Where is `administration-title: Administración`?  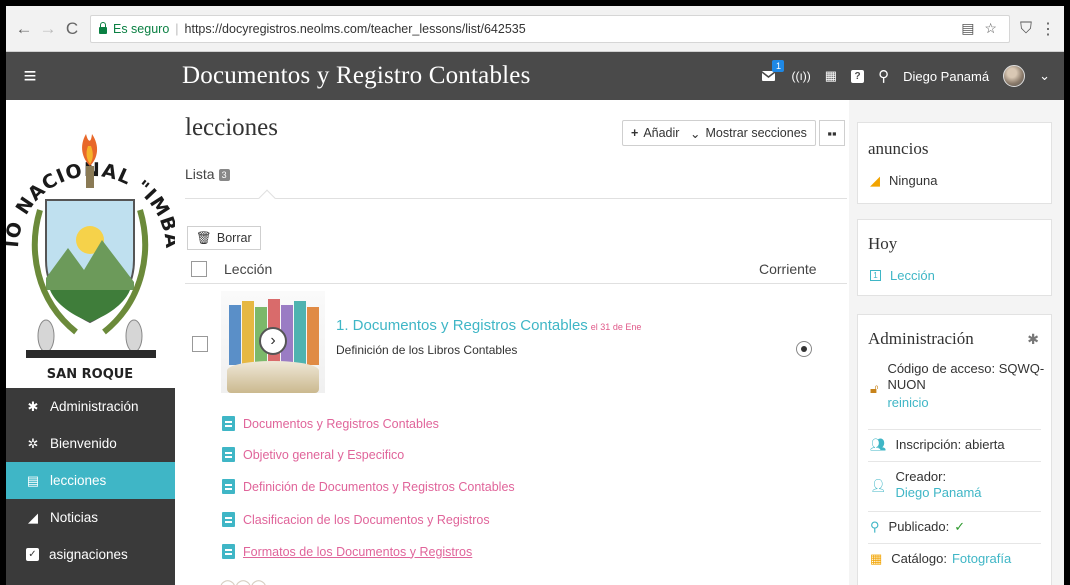 administration-title: Administración is located at coordinates (921, 338).